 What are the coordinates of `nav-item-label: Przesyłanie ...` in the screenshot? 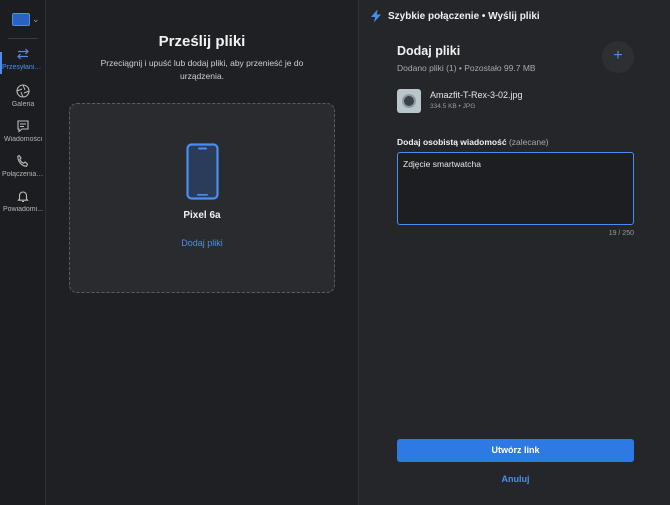 It's located at (24, 67).